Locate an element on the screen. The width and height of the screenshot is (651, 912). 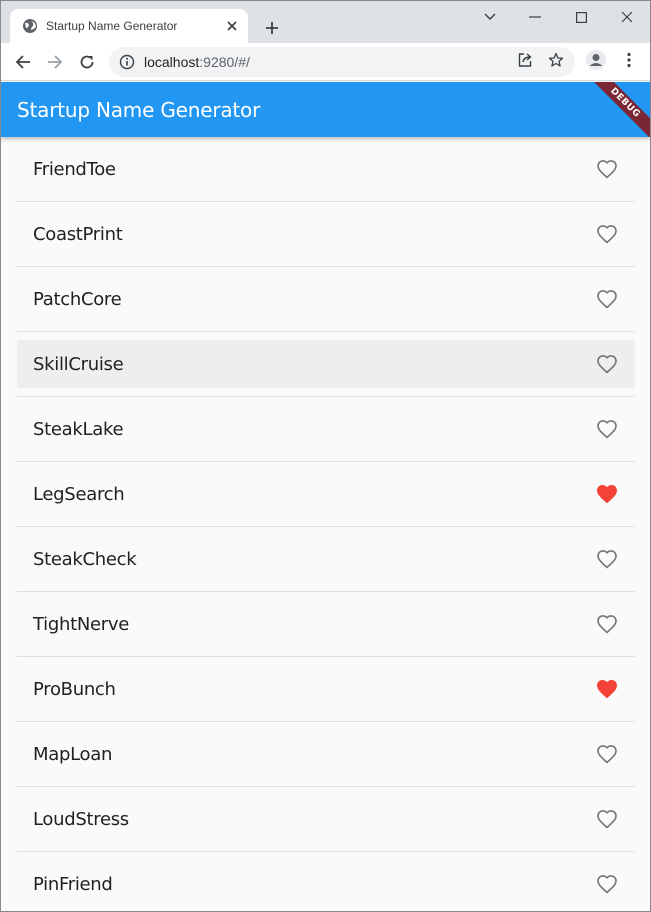
startup-name: LegSearch is located at coordinates (79, 494).